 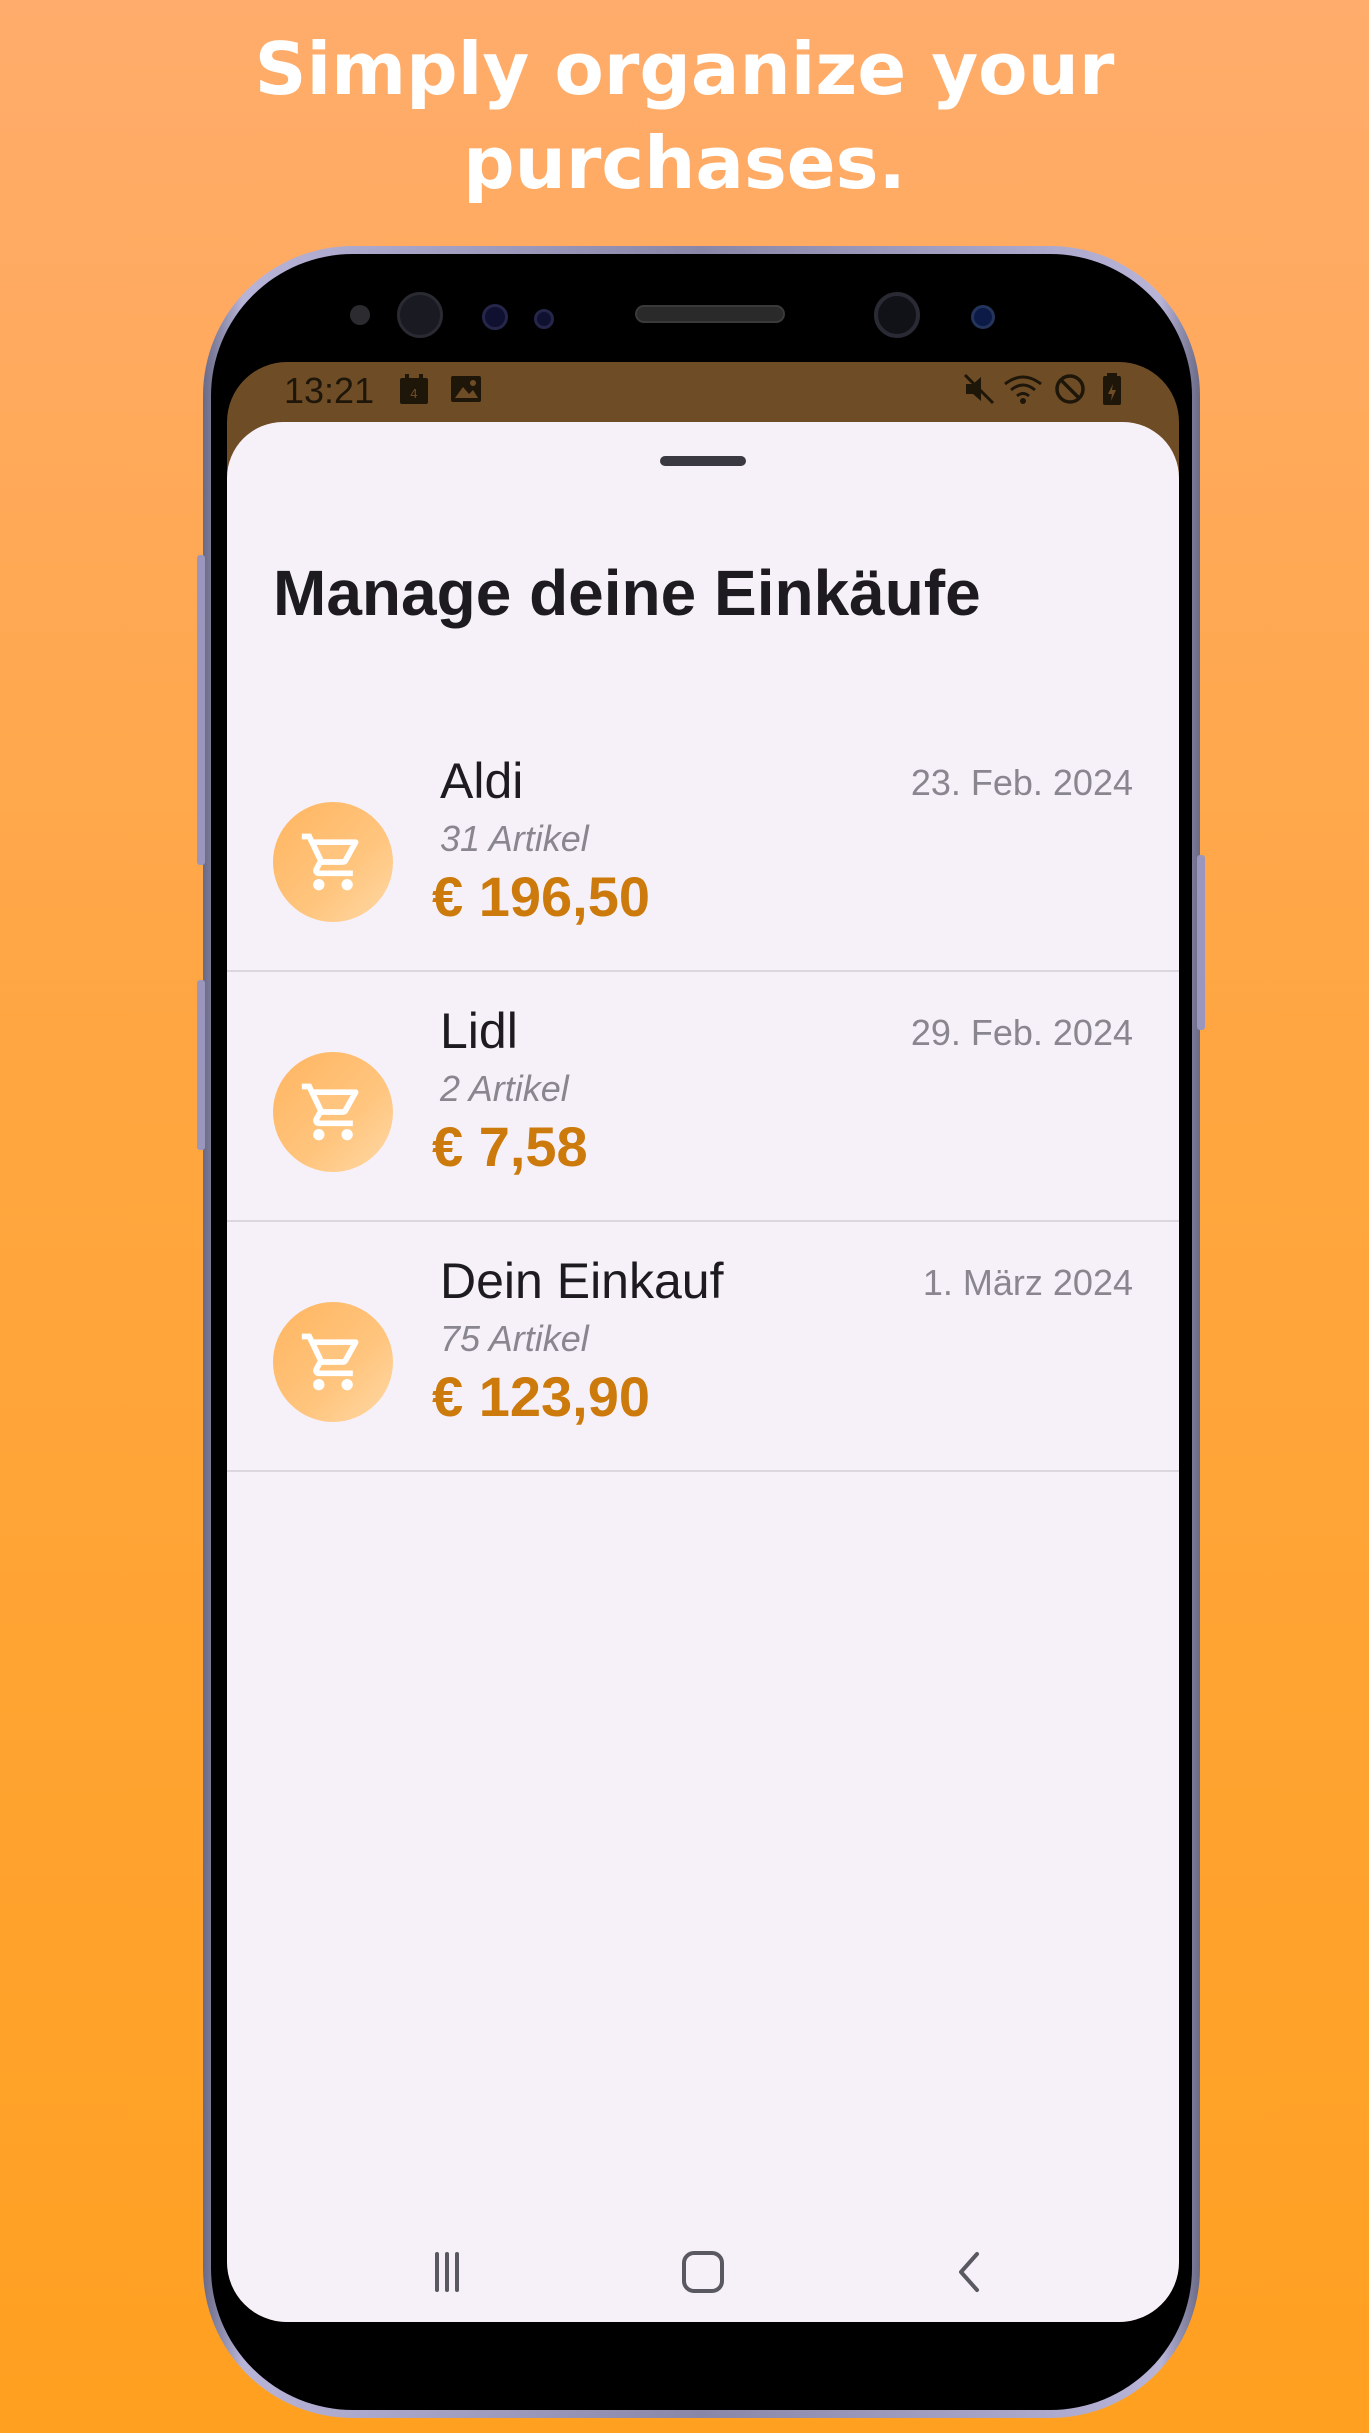 What do you see at coordinates (329, 390) in the screenshot?
I see `status-time: 13:21` at bounding box center [329, 390].